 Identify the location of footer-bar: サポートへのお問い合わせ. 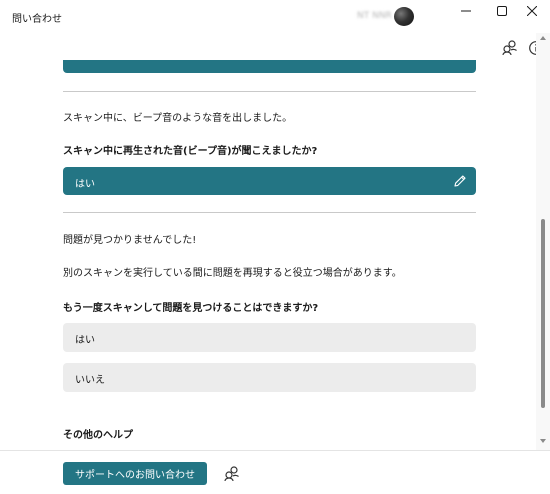
(275, 472).